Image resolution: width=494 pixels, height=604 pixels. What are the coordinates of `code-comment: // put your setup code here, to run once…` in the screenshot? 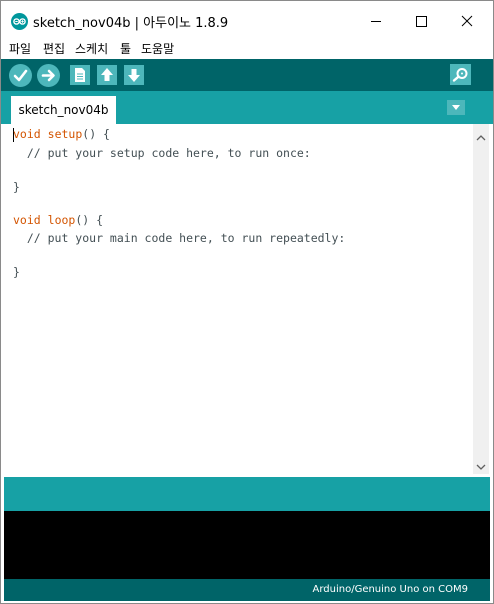 It's located at (162, 153).